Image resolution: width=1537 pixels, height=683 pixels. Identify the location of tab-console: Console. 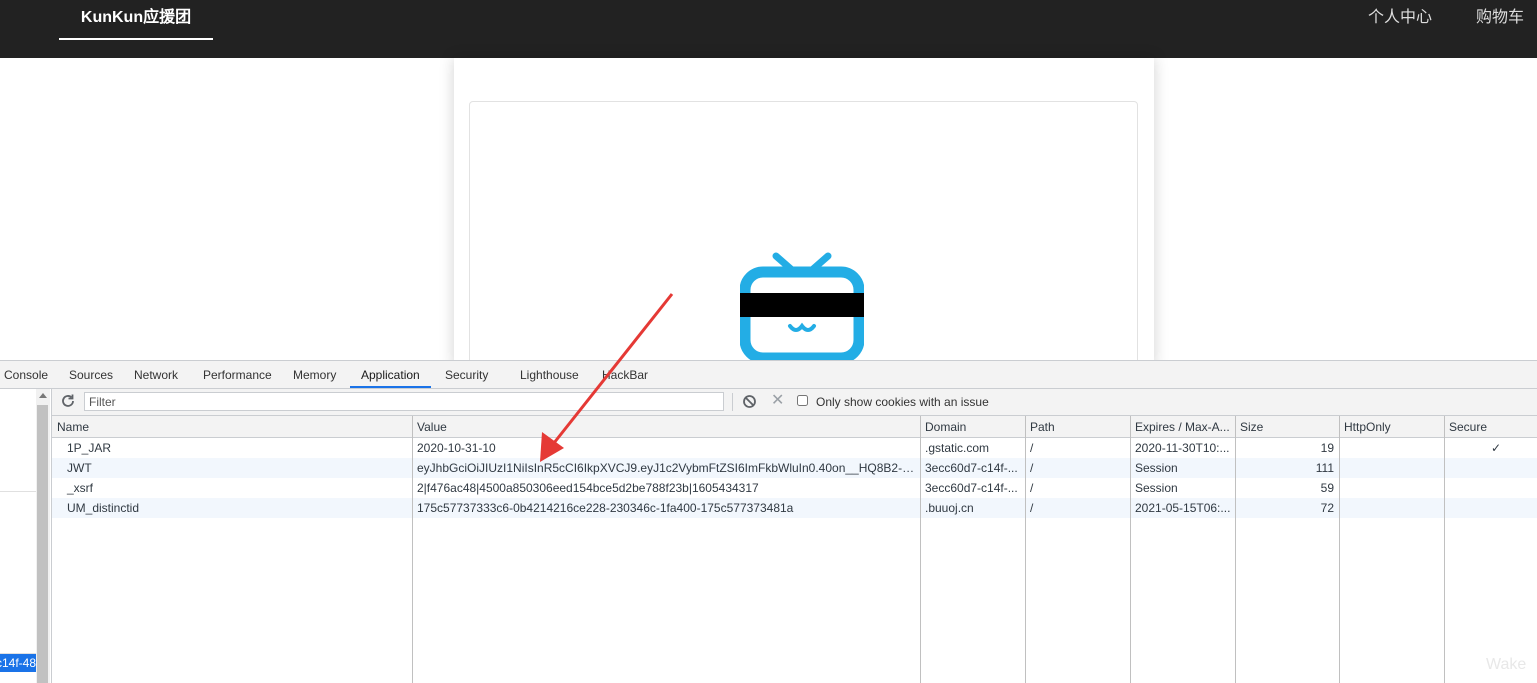
(26, 374).